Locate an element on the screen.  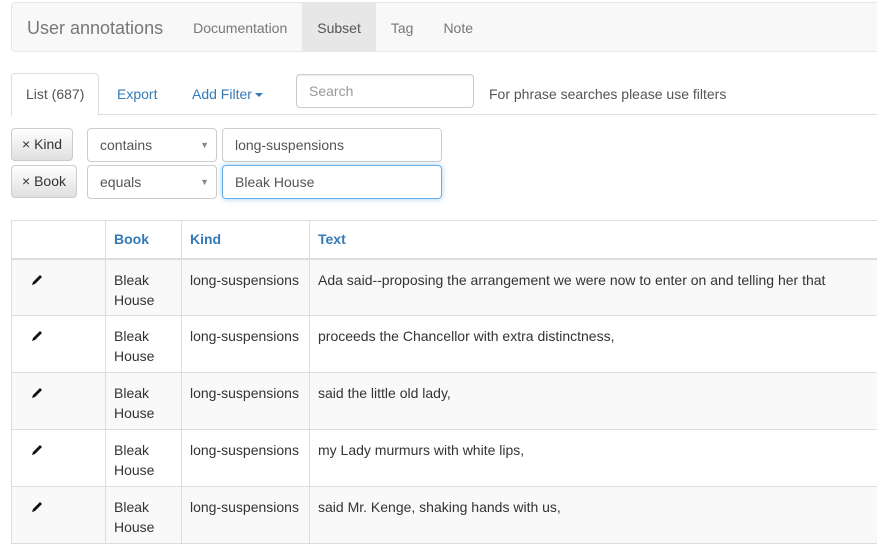
text-cell: said Mr. Kenge, shaking hands with us, is located at coordinates (593, 515).